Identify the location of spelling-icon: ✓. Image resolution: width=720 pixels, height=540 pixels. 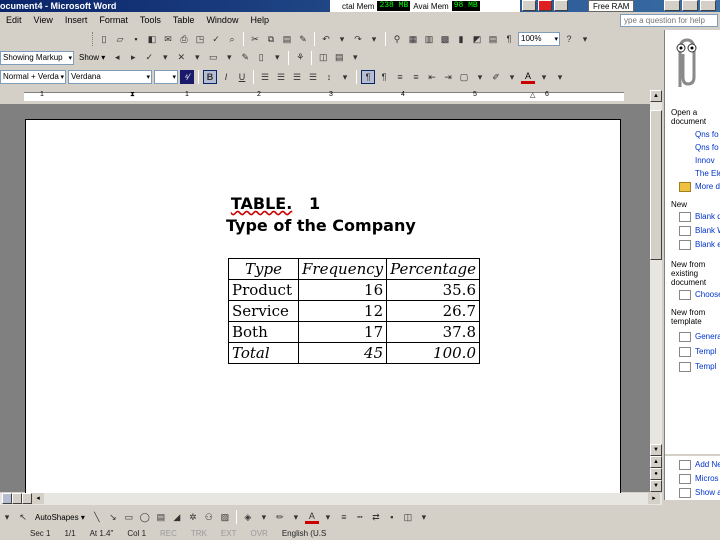
(216, 39).